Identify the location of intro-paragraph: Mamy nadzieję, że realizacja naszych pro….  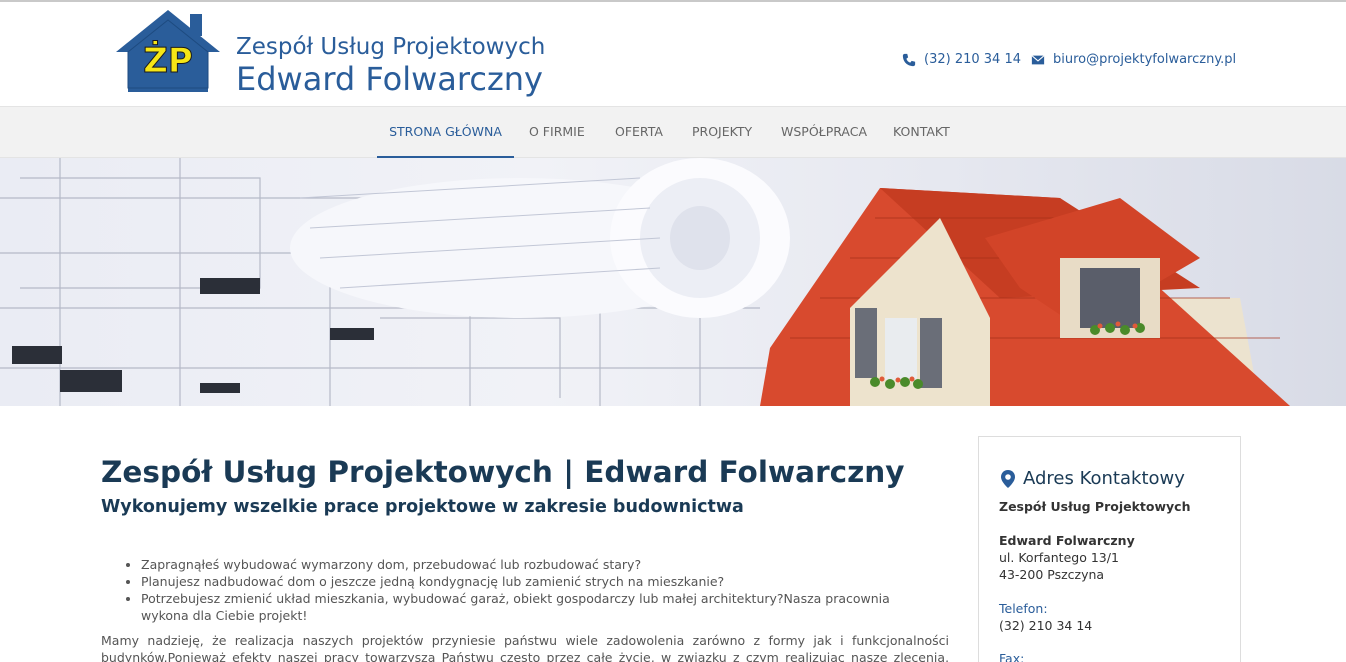
(525, 647).